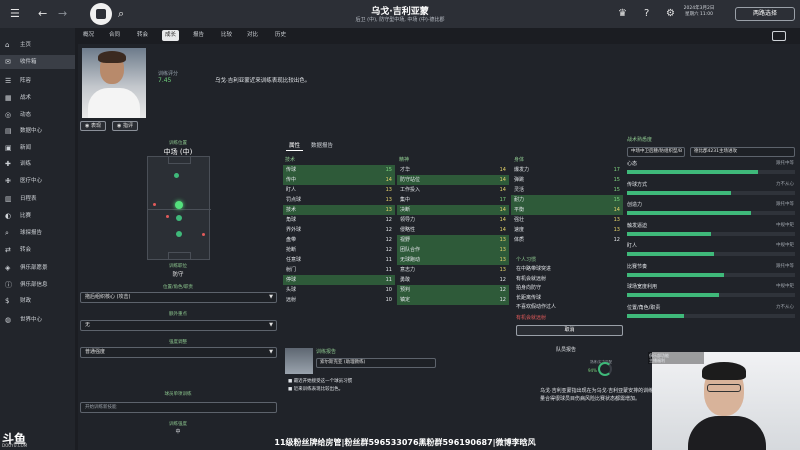 The width and height of the screenshot is (800, 450). Describe the element at coordinates (453, 220) in the screenshot. I see `attribute-row: 领导力 14` at that location.